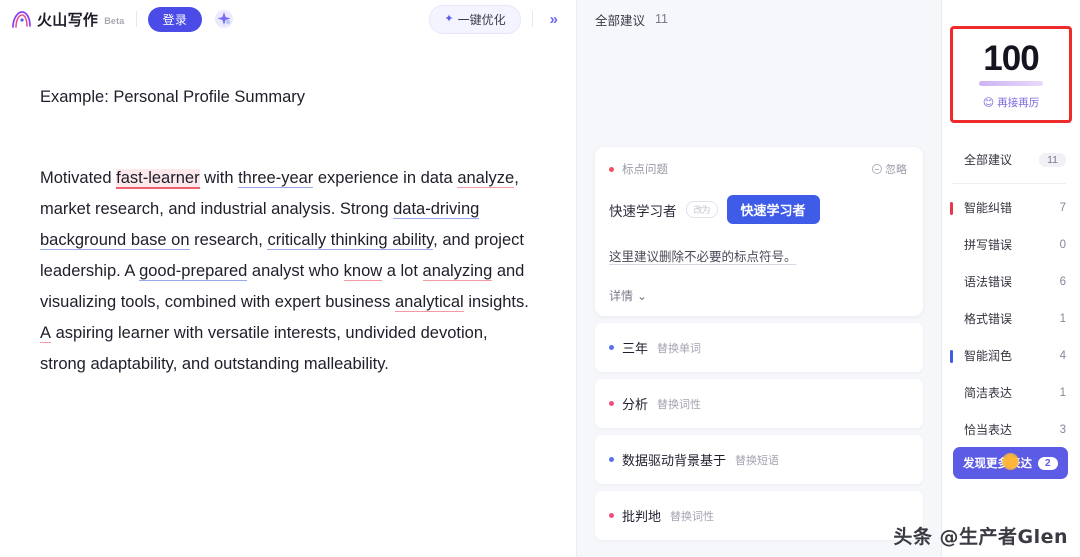  Describe the element at coordinates (773, 209) in the screenshot. I see `apply-replacement-button: 快速学习者` at that location.